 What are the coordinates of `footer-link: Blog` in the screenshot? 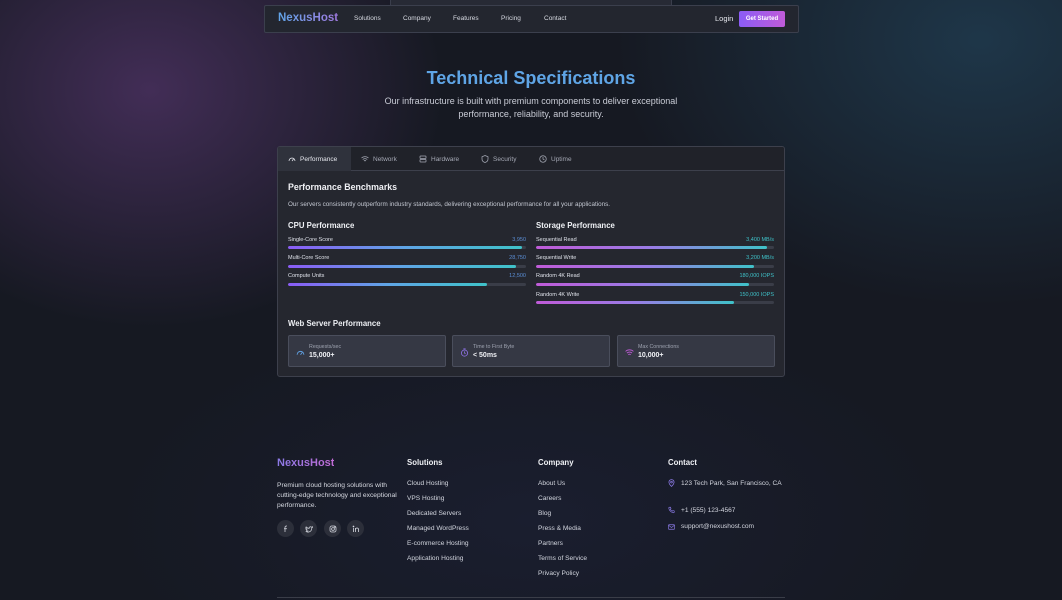 It's located at (544, 513).